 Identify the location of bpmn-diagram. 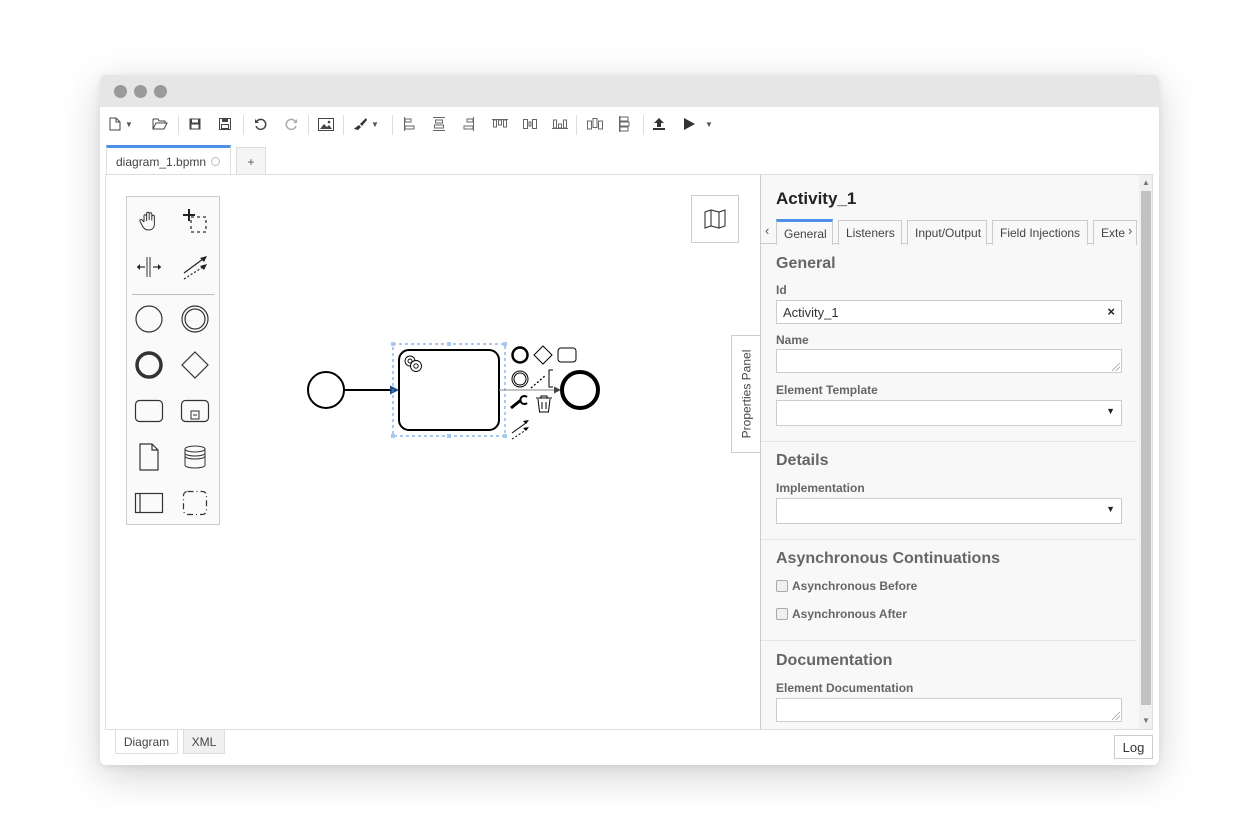
(453, 391).